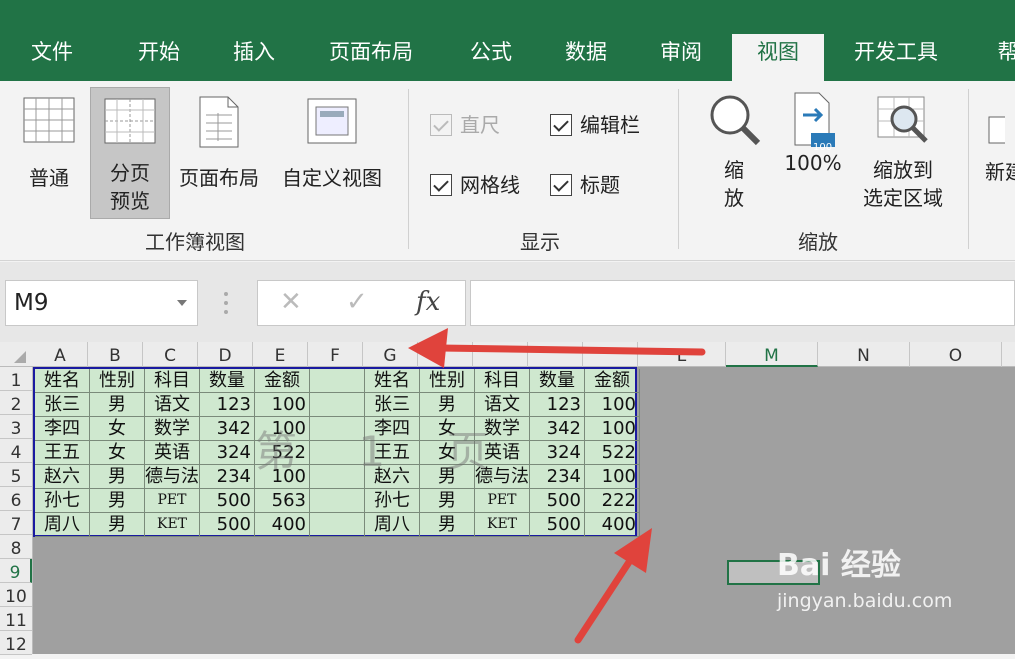  I want to click on headings-checkbox: 标题, so click(585, 185).